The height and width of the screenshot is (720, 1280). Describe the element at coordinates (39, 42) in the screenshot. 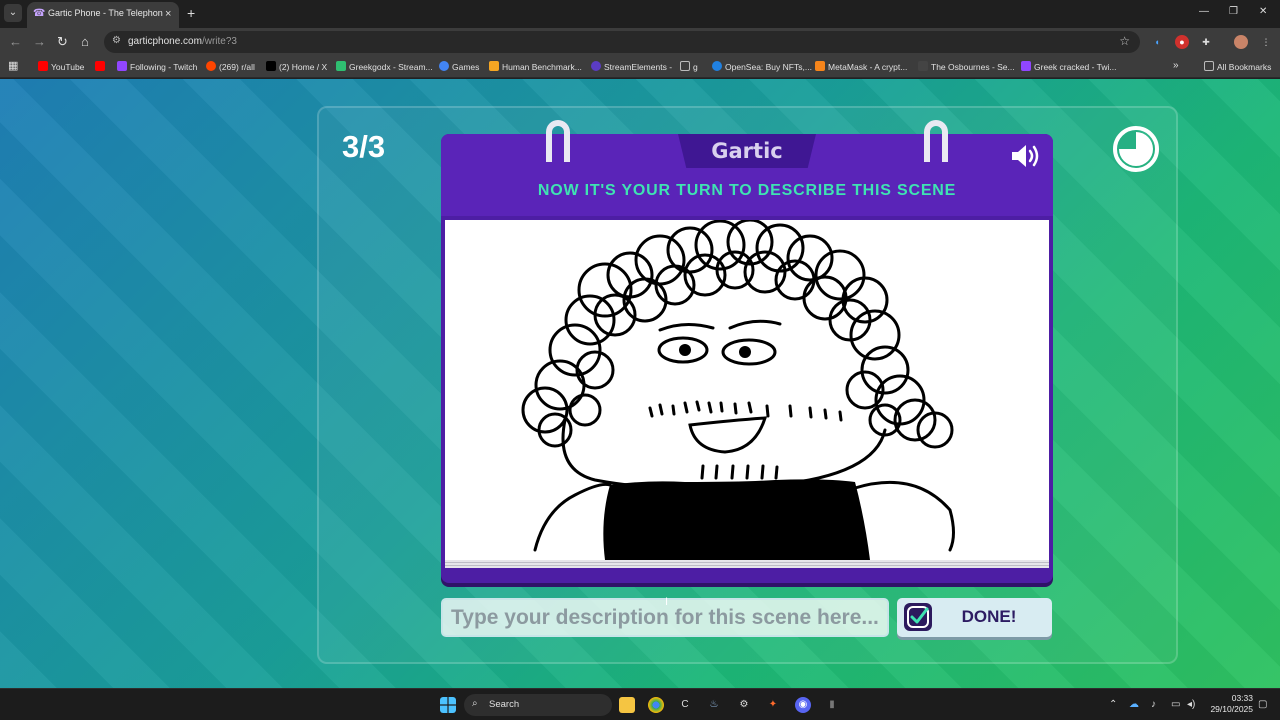

I see `forward-arrow-icon: →` at that location.